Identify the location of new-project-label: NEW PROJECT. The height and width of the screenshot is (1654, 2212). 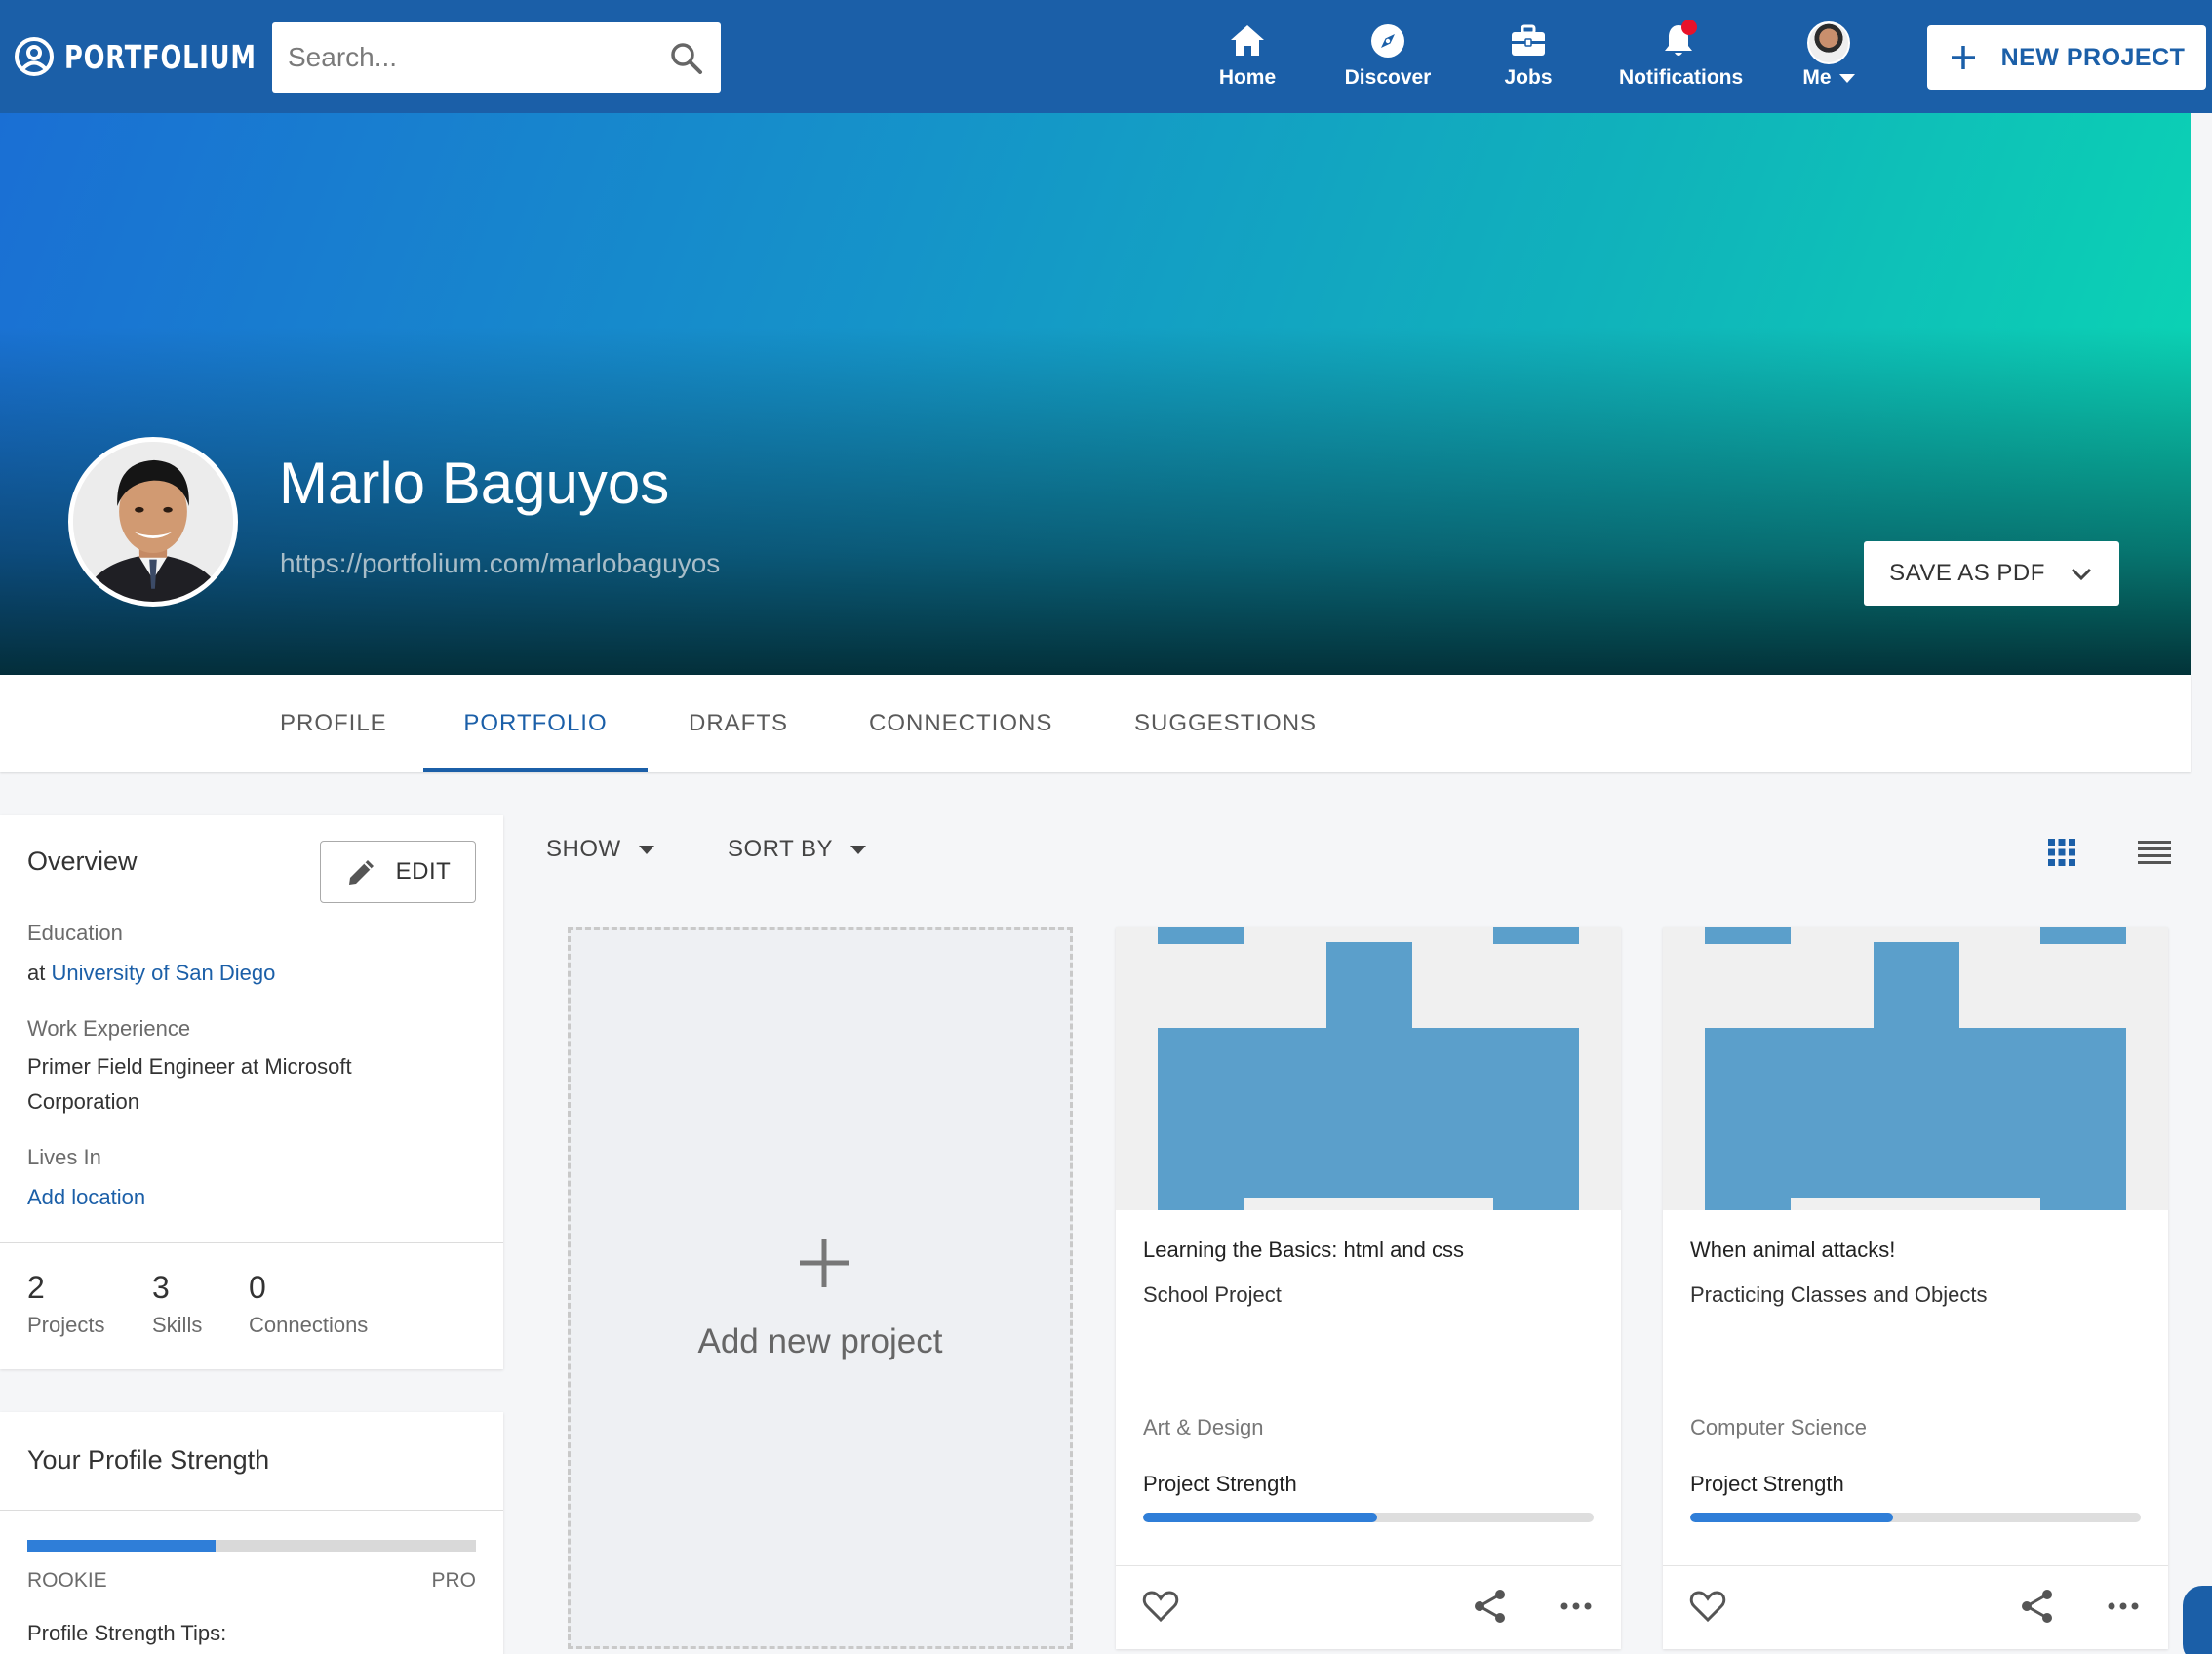
(2093, 57).